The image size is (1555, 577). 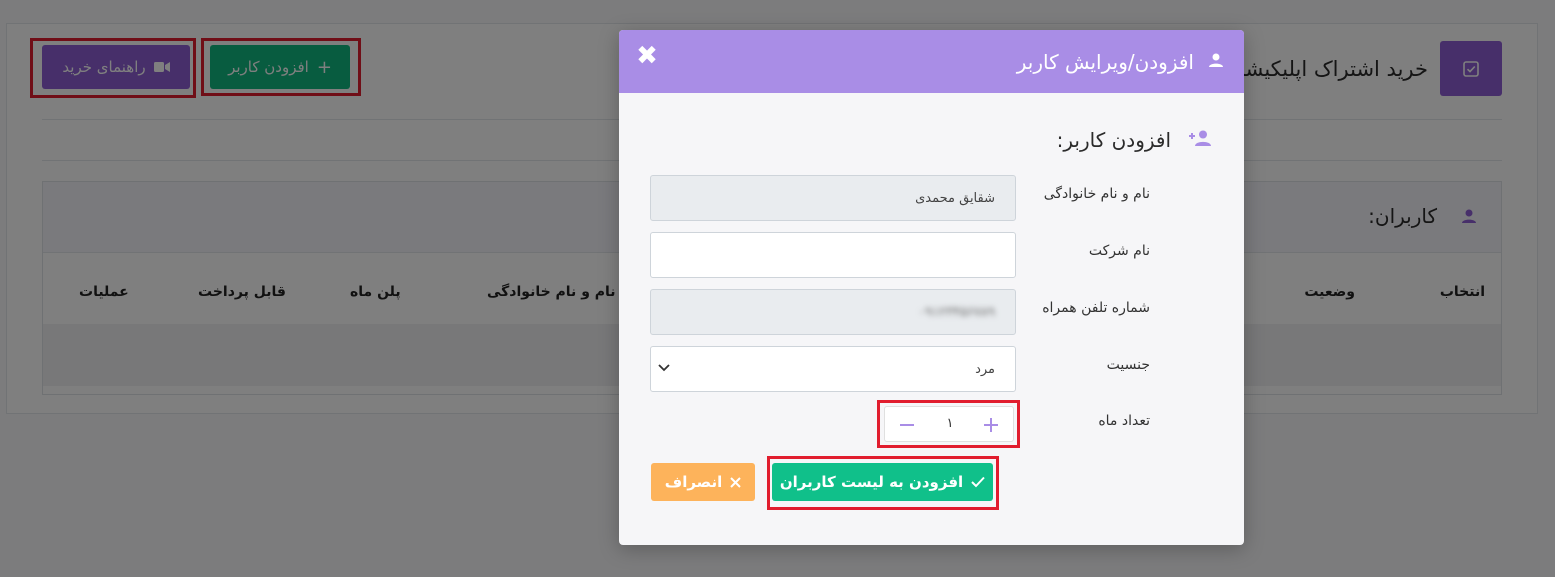 I want to click on close-icon: ✖, so click(x=647, y=56).